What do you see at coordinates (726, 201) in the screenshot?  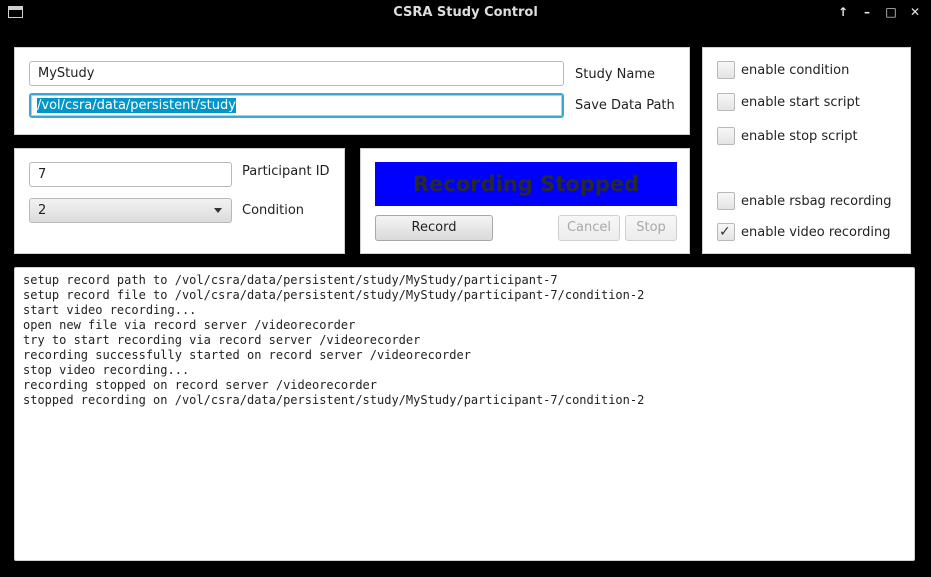 I see `enable-rsbag-recording-checkbox` at bounding box center [726, 201].